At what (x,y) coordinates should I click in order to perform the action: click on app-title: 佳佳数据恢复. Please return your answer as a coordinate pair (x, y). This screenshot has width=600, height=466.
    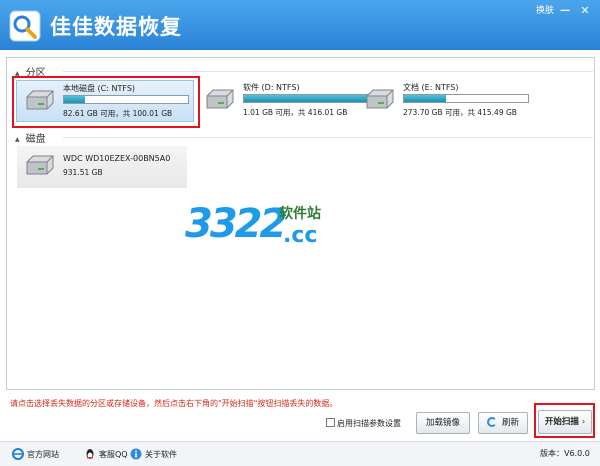
    Looking at the image, I should click on (116, 27).